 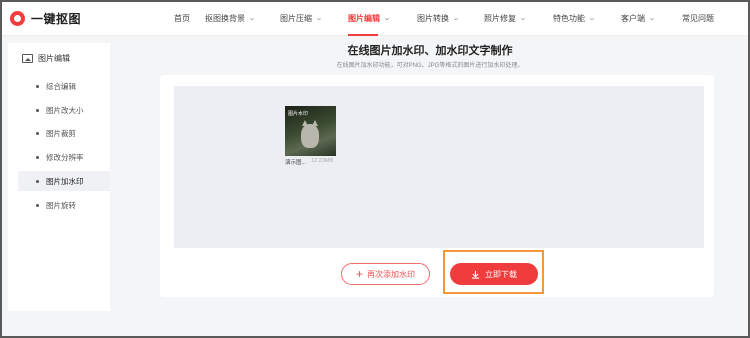 What do you see at coordinates (64, 181) in the screenshot?
I see `sidebar-item-watermark: 图片加水印` at bounding box center [64, 181].